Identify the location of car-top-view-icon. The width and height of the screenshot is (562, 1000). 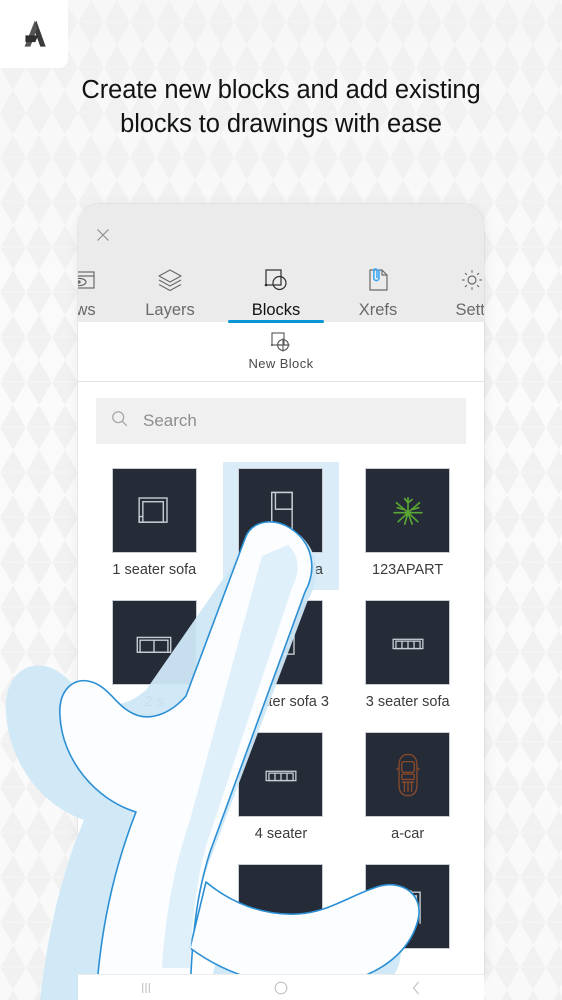
(408, 775).